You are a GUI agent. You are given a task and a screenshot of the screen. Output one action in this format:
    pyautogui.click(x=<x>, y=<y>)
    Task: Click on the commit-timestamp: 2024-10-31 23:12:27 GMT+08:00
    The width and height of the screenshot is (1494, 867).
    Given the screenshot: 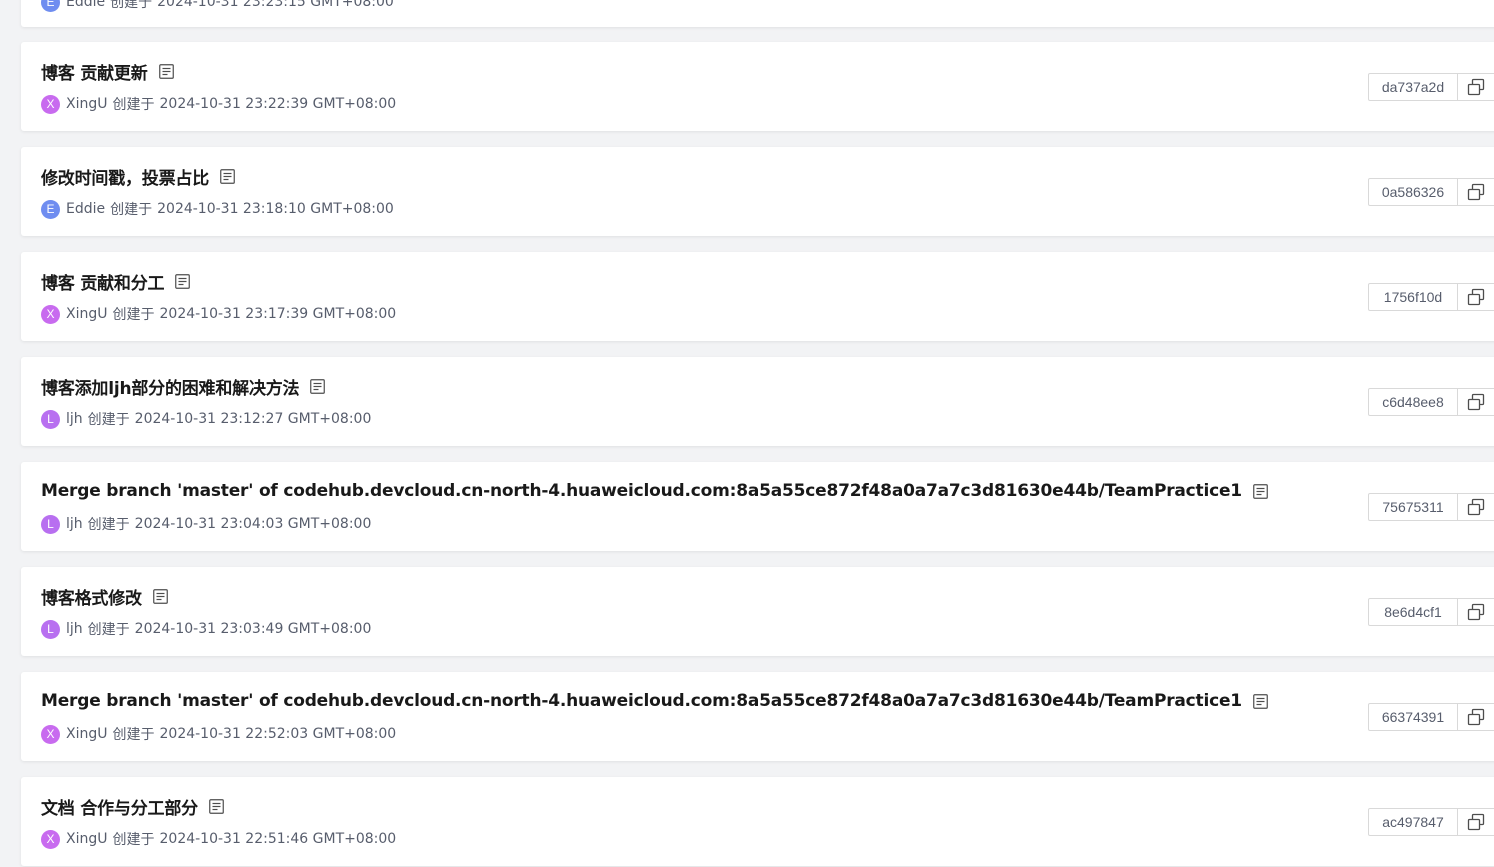 What is the action you would take?
    pyautogui.click(x=253, y=419)
    